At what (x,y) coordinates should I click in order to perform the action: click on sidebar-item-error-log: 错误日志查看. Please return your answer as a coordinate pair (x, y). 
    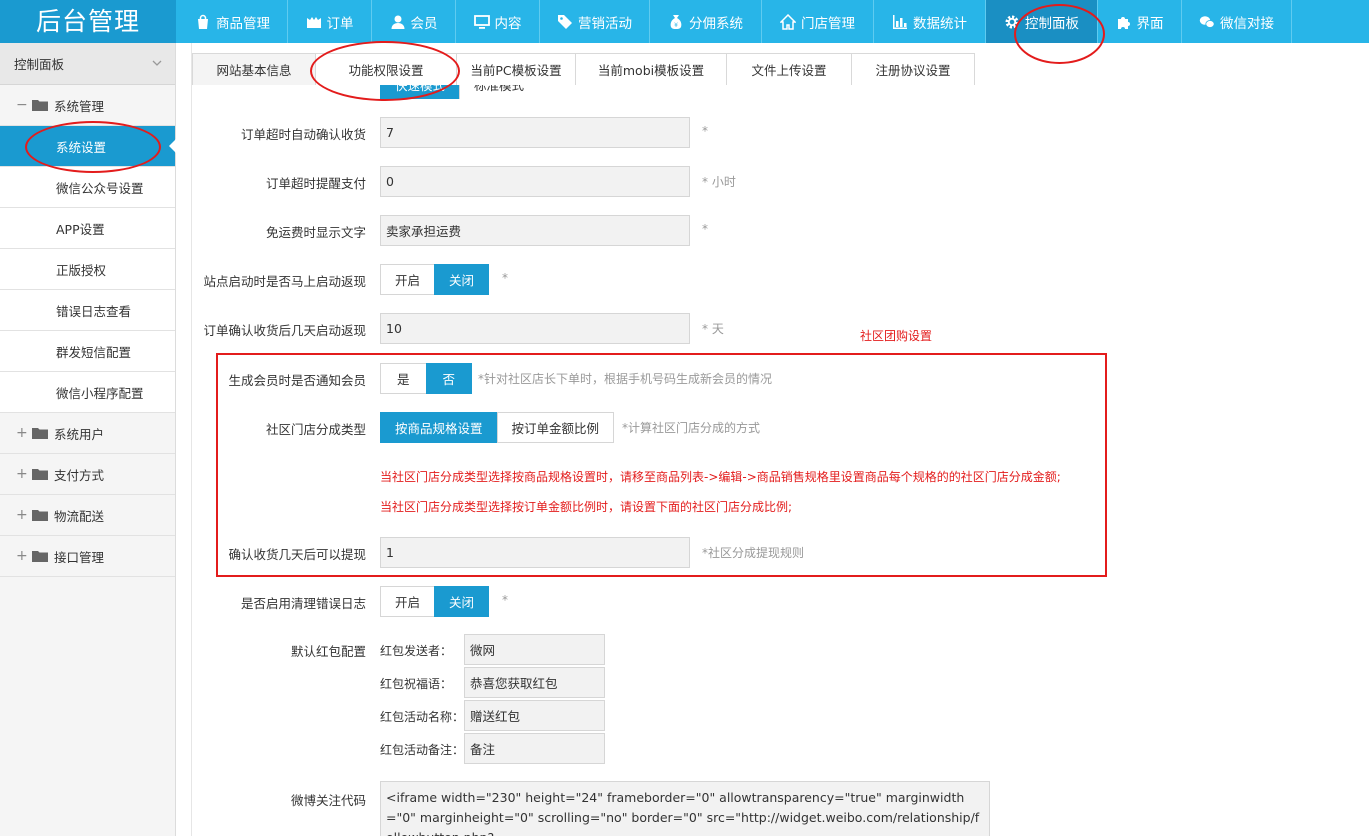
    Looking at the image, I should click on (87, 310).